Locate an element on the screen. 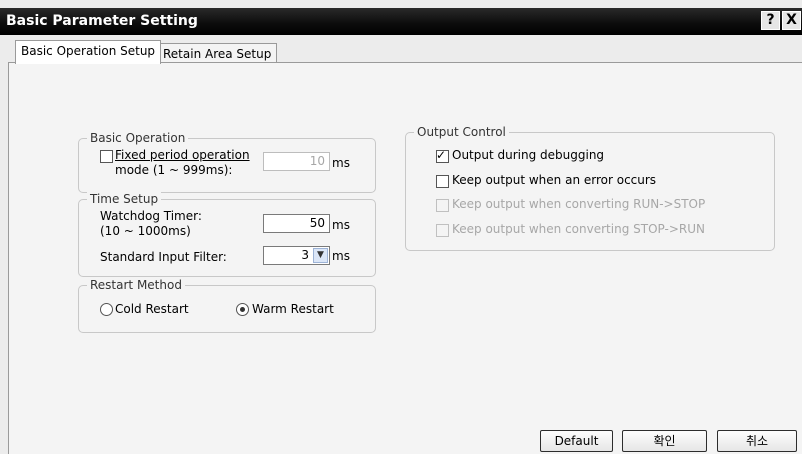  input-filter-value: 3 is located at coordinates (305, 255).